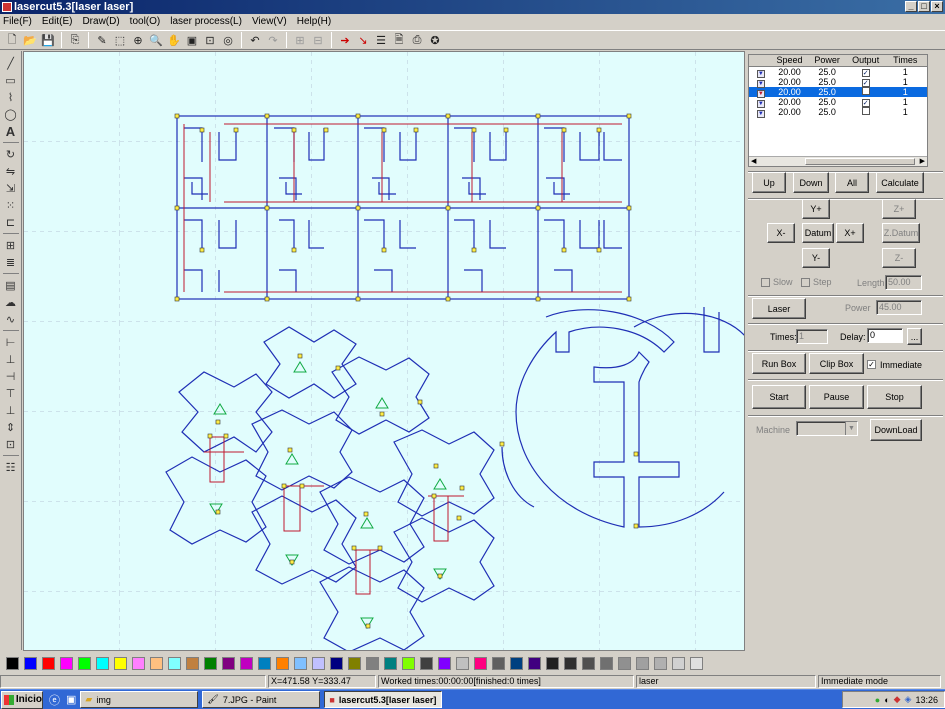  I want to click on preview-icon: 🗎, so click(399, 40).